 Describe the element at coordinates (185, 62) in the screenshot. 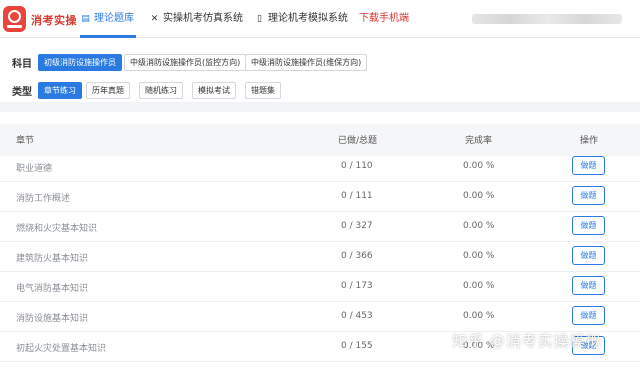

I see `subject-chip-intermediate-monitor: 中级消防设施操作员(监控方向)` at that location.